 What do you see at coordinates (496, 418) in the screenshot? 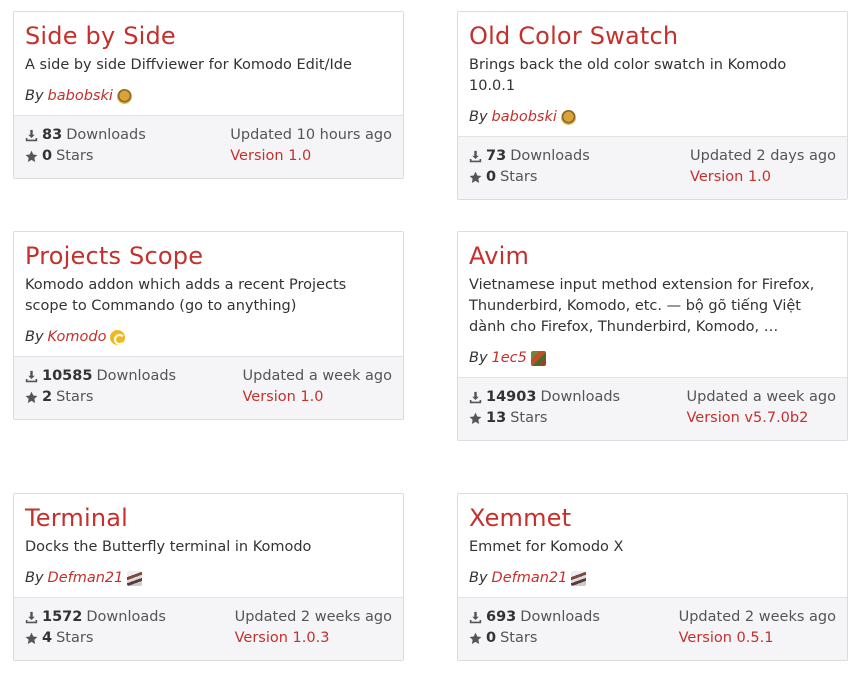
I see `stars-count: 13` at bounding box center [496, 418].